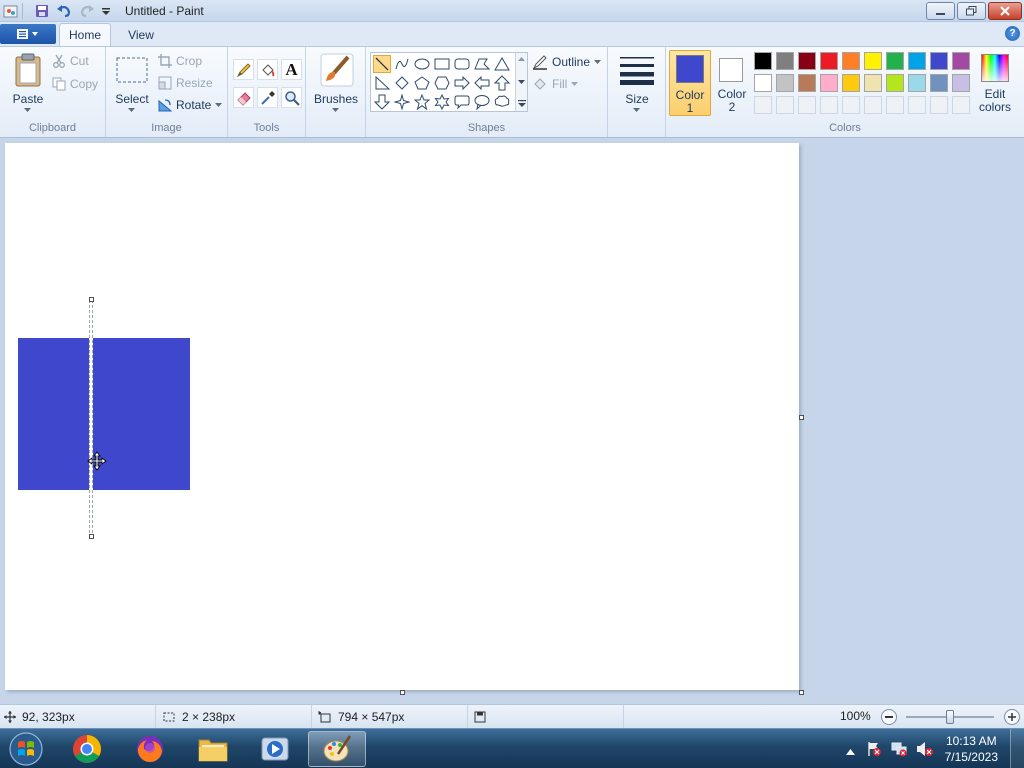 The height and width of the screenshot is (768, 1024). Describe the element at coordinates (482, 102) in the screenshot. I see `shape-oval-callout` at that location.